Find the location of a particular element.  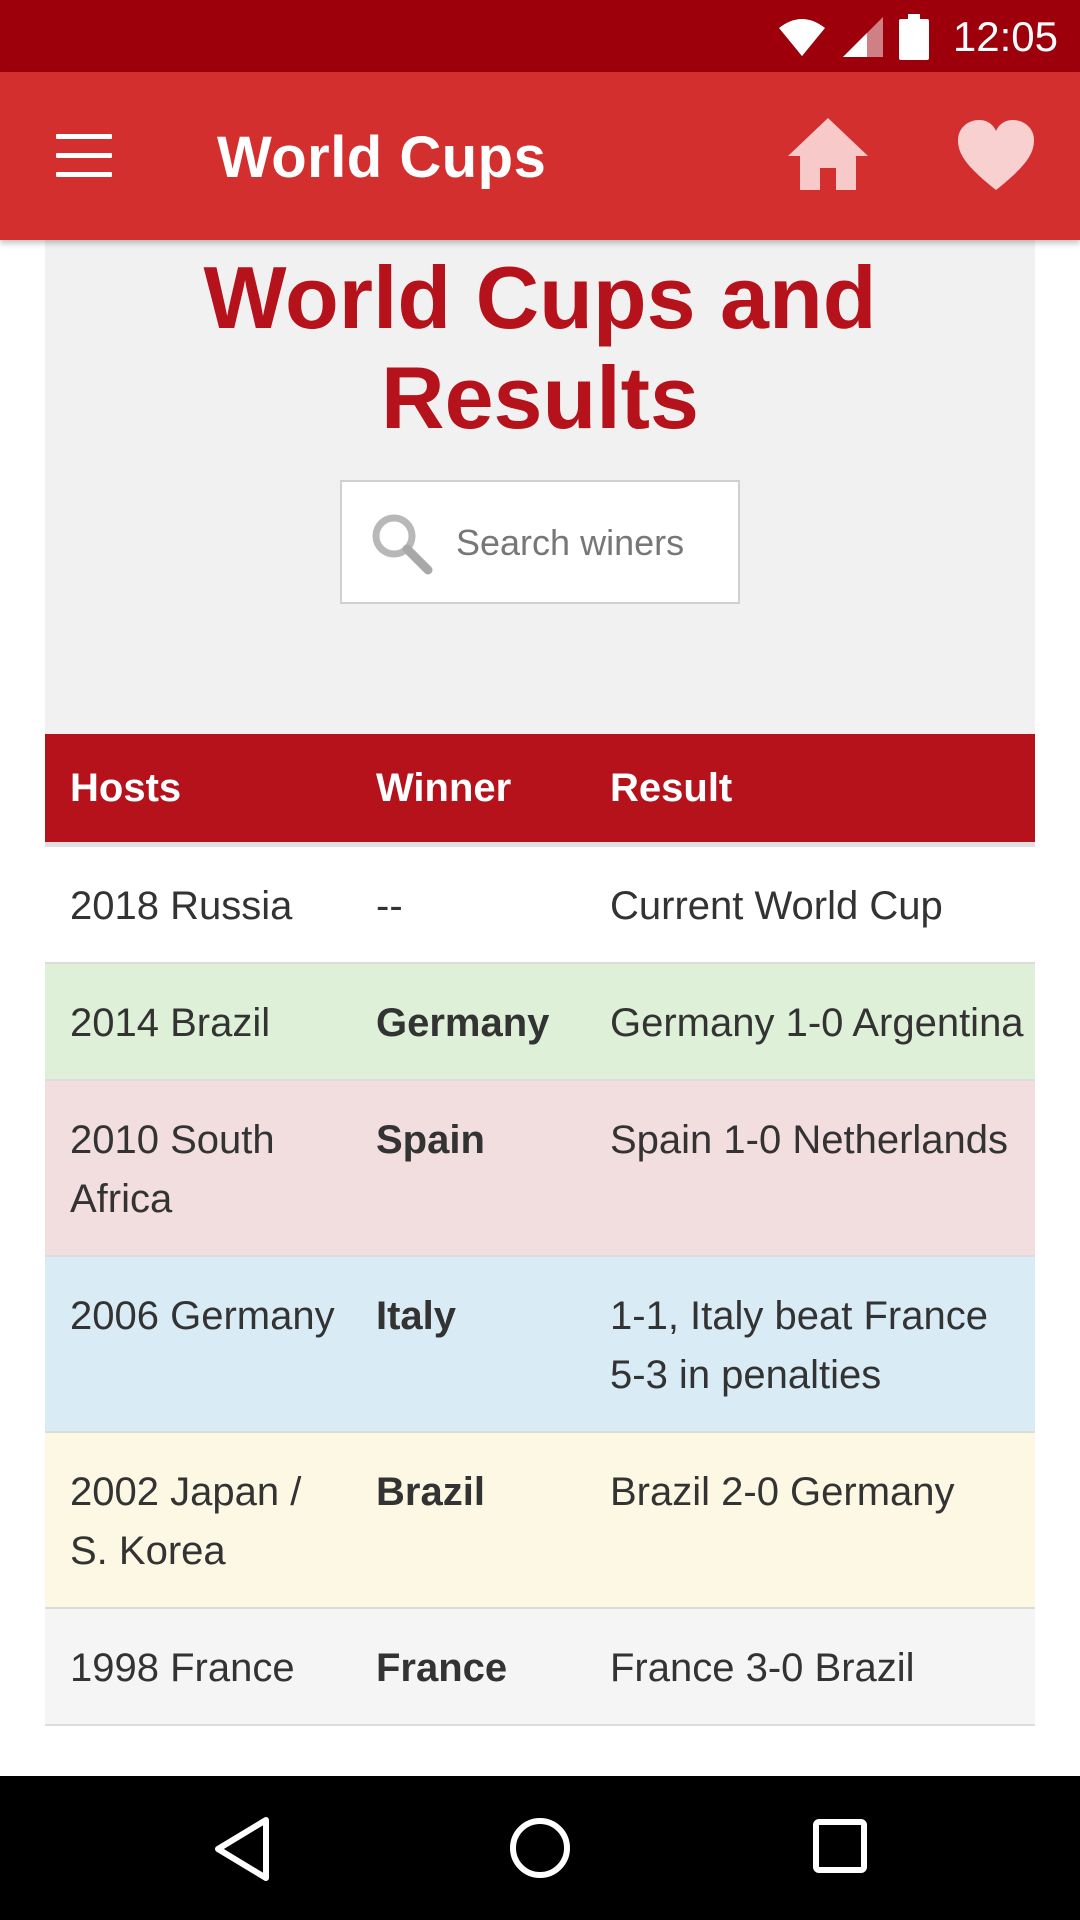

status-bar: 12:05 is located at coordinates (540, 36).